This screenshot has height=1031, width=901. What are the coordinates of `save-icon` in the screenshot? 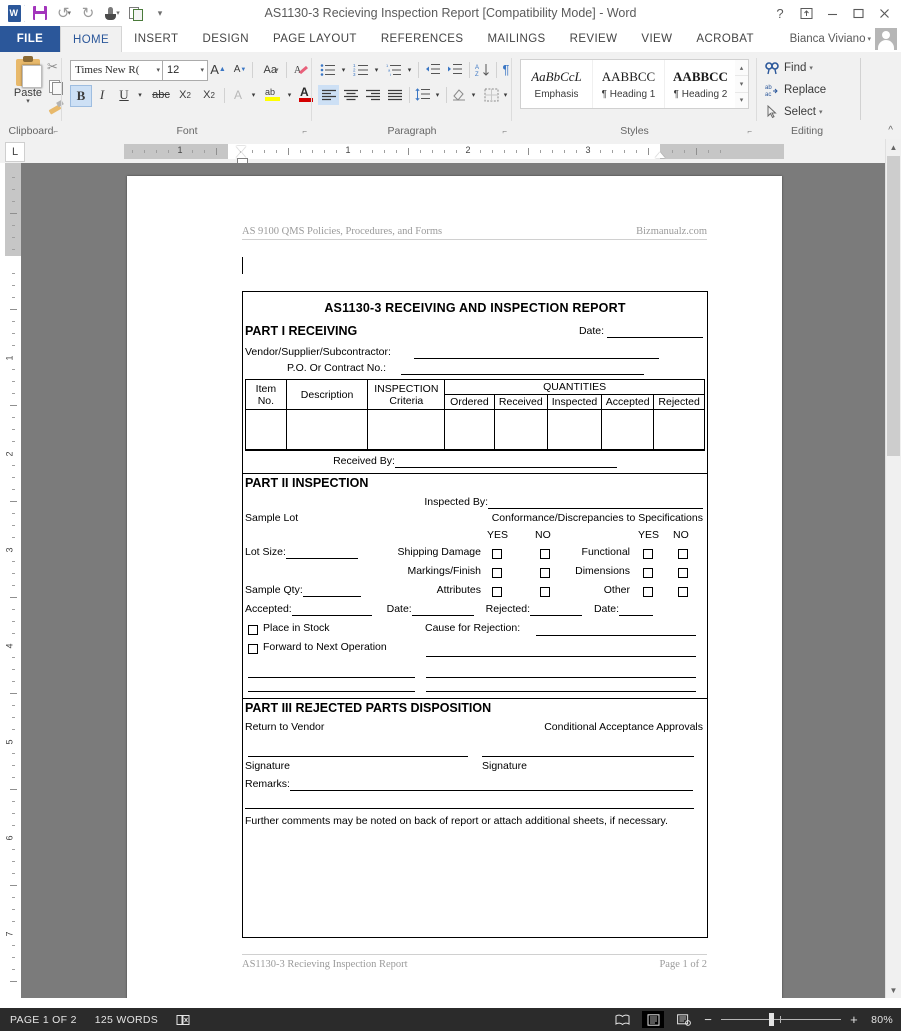 It's located at (40, 13).